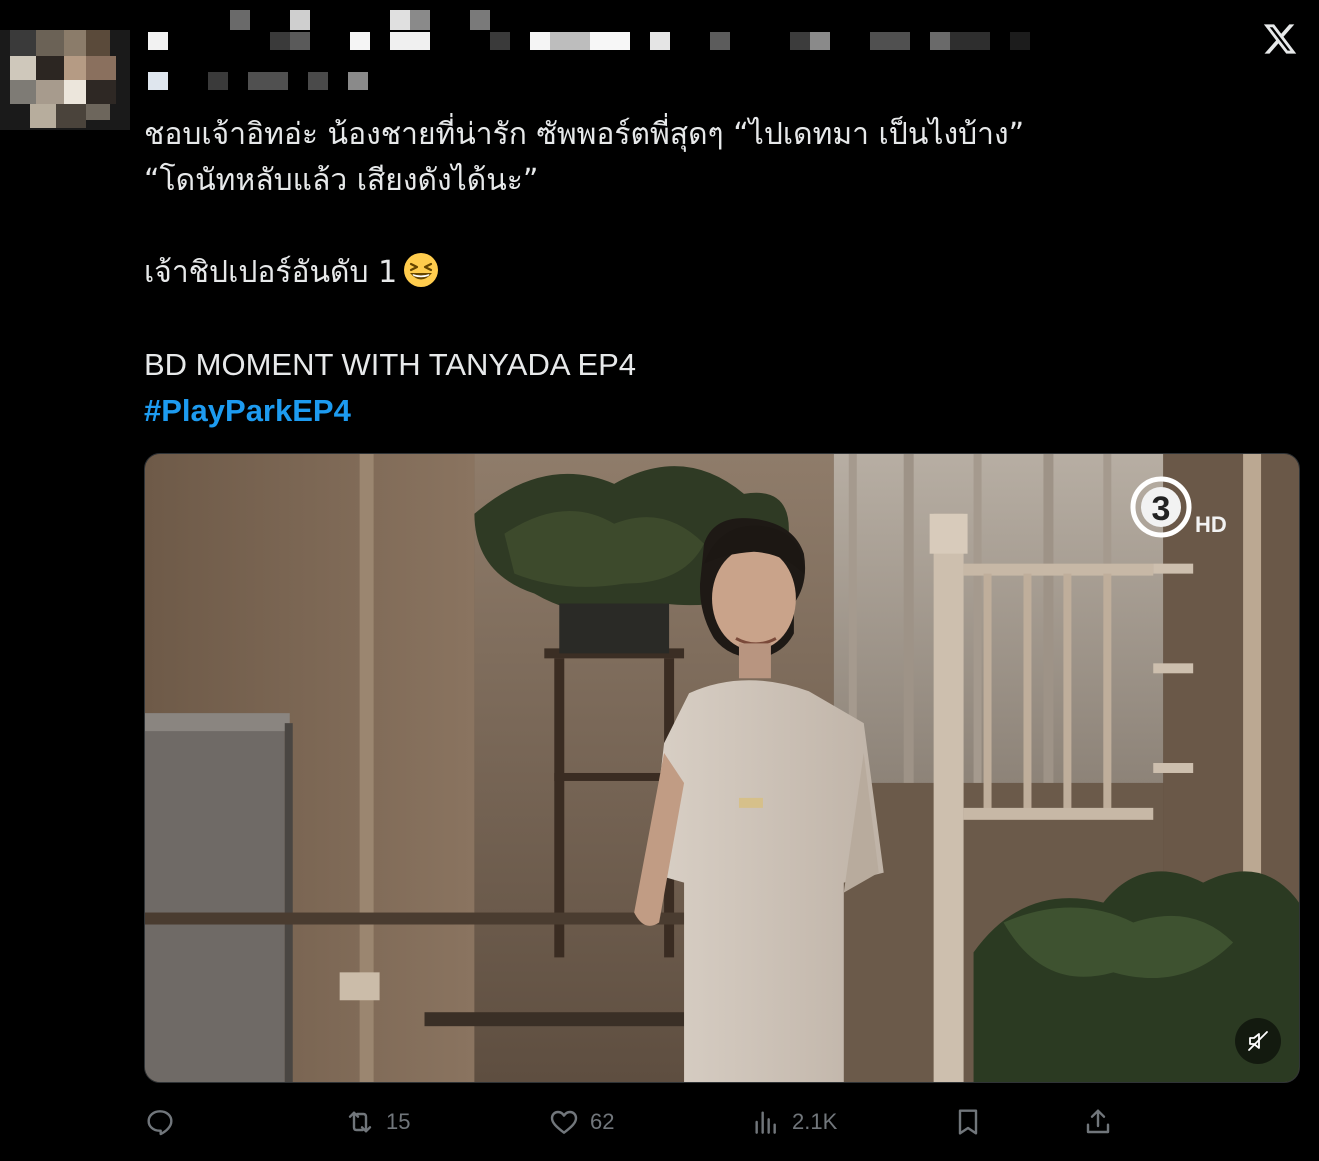 The image size is (1319, 1161). I want to click on bookmark-icon, so click(968, 1122).